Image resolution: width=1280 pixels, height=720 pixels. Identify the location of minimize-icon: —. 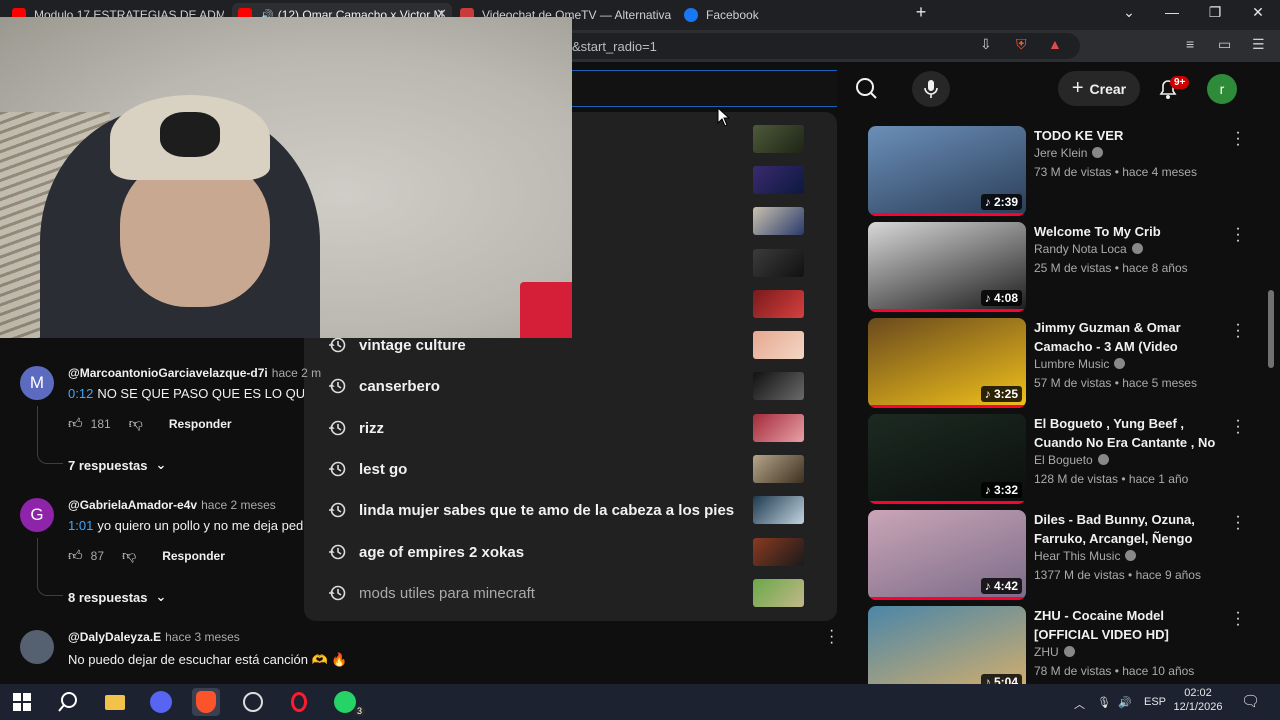
(1172, 12).